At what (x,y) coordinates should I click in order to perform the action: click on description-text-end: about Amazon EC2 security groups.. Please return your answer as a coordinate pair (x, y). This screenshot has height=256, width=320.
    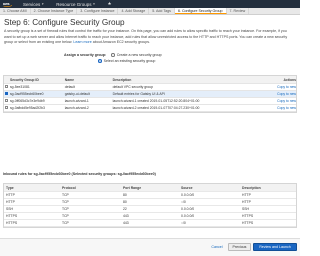
    Looking at the image, I should click on (121, 42).